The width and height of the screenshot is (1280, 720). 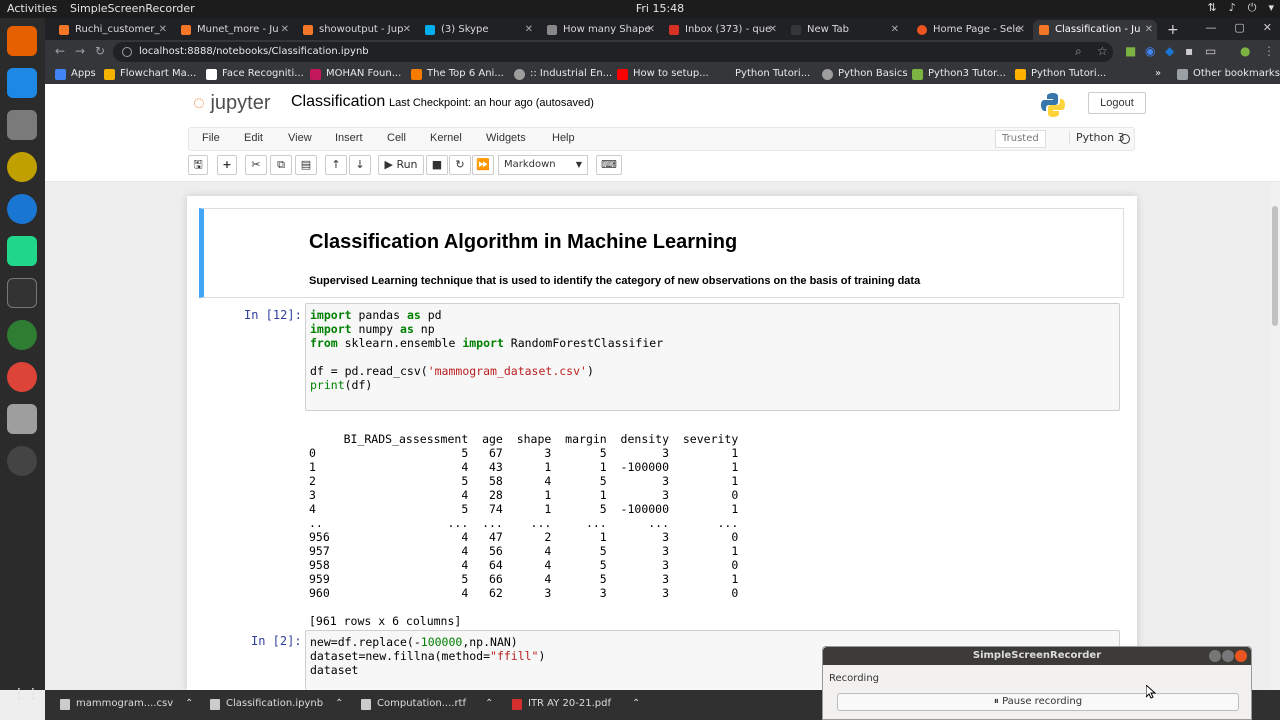 I want to click on run-button: ▶ Run, so click(x=401, y=165).